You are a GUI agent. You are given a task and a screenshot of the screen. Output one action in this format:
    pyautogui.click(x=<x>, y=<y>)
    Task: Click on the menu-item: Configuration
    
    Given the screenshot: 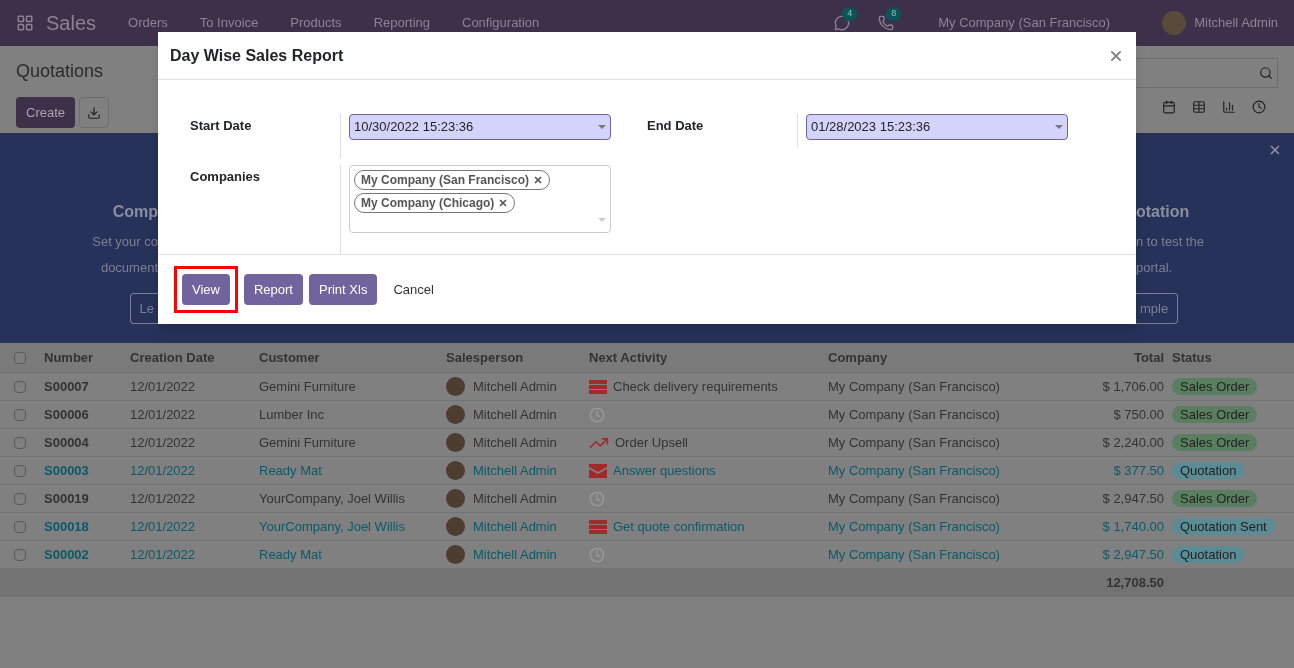 What is the action you would take?
    pyautogui.click(x=501, y=23)
    